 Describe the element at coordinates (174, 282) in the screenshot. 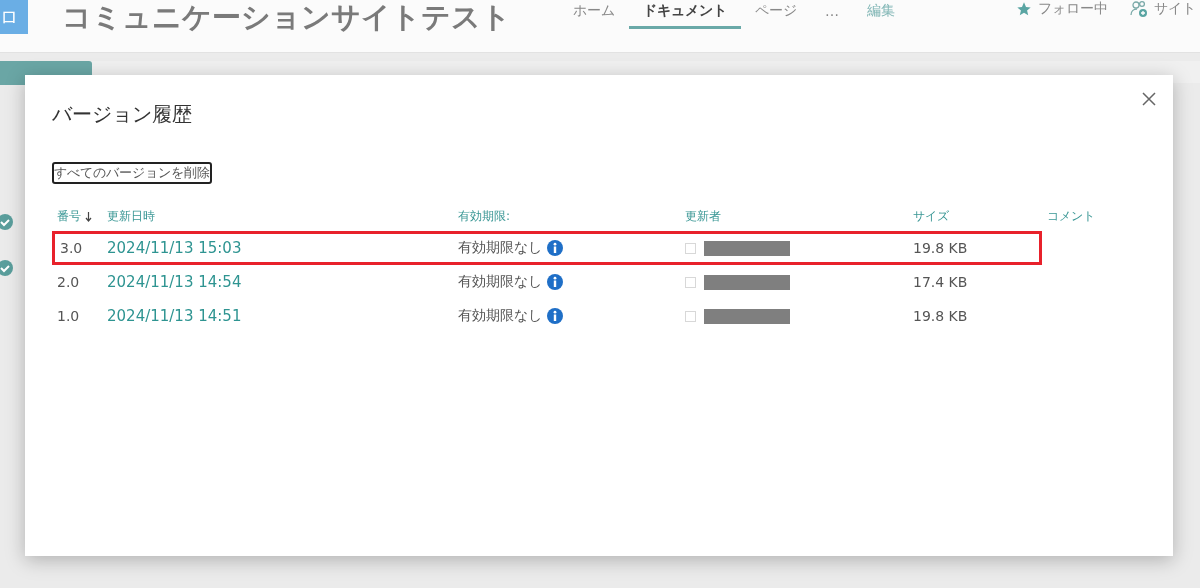

I see `version-date-link: 2024/11/13 14:54` at that location.